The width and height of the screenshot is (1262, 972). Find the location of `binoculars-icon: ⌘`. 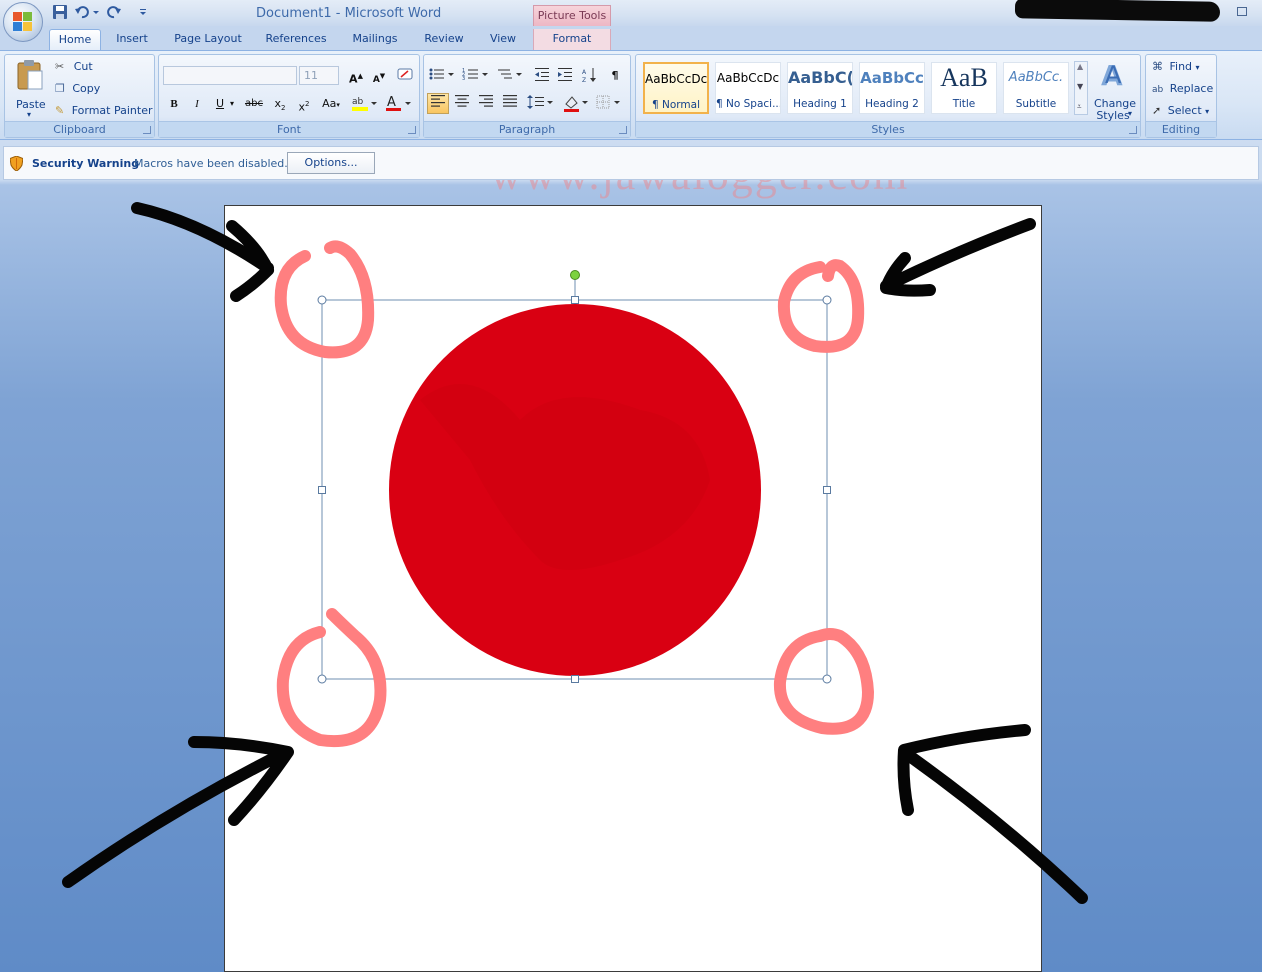

binoculars-icon: ⌘ is located at coordinates (1157, 66).